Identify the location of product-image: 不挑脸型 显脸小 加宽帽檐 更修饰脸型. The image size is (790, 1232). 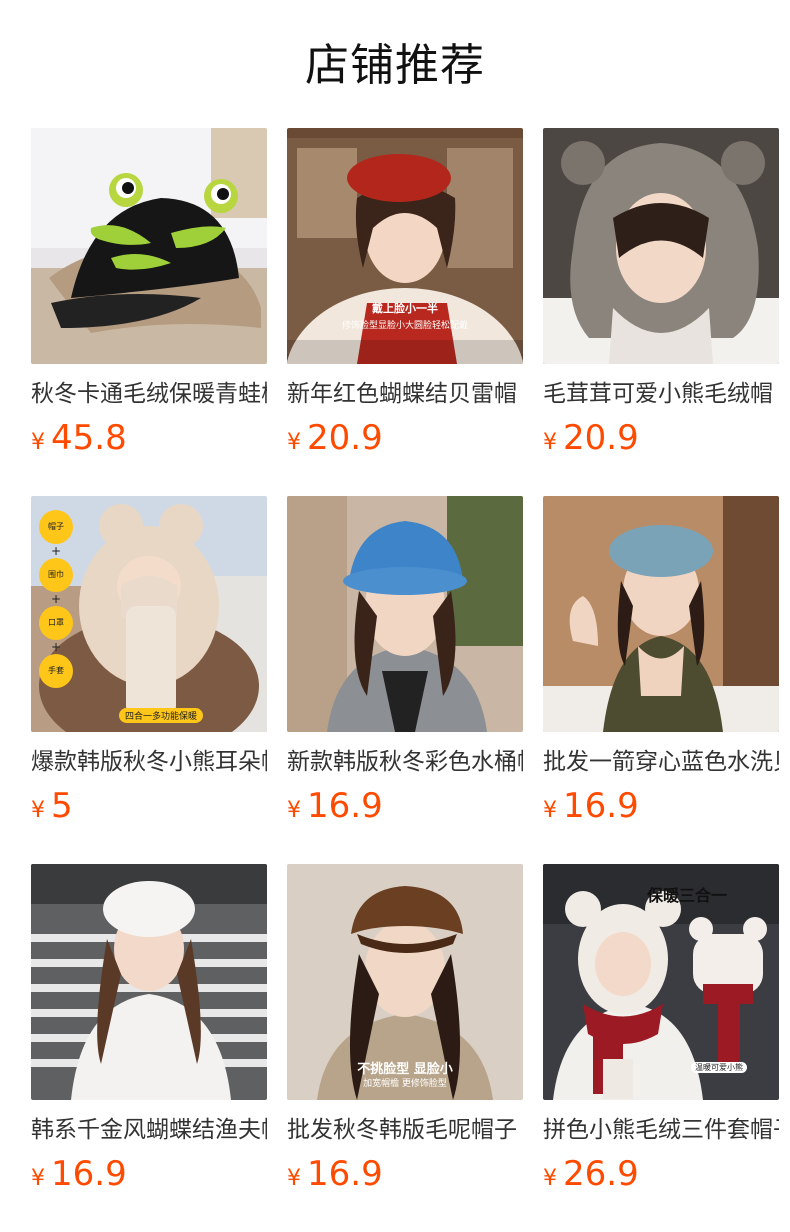
(405, 982).